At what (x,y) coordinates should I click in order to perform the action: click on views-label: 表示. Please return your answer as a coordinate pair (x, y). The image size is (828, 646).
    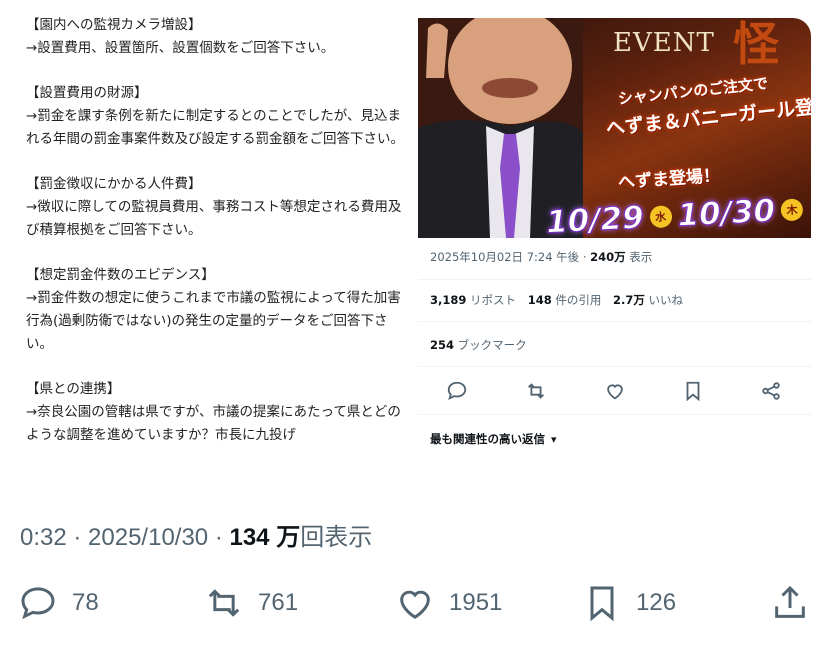
    Looking at the image, I should click on (639, 257).